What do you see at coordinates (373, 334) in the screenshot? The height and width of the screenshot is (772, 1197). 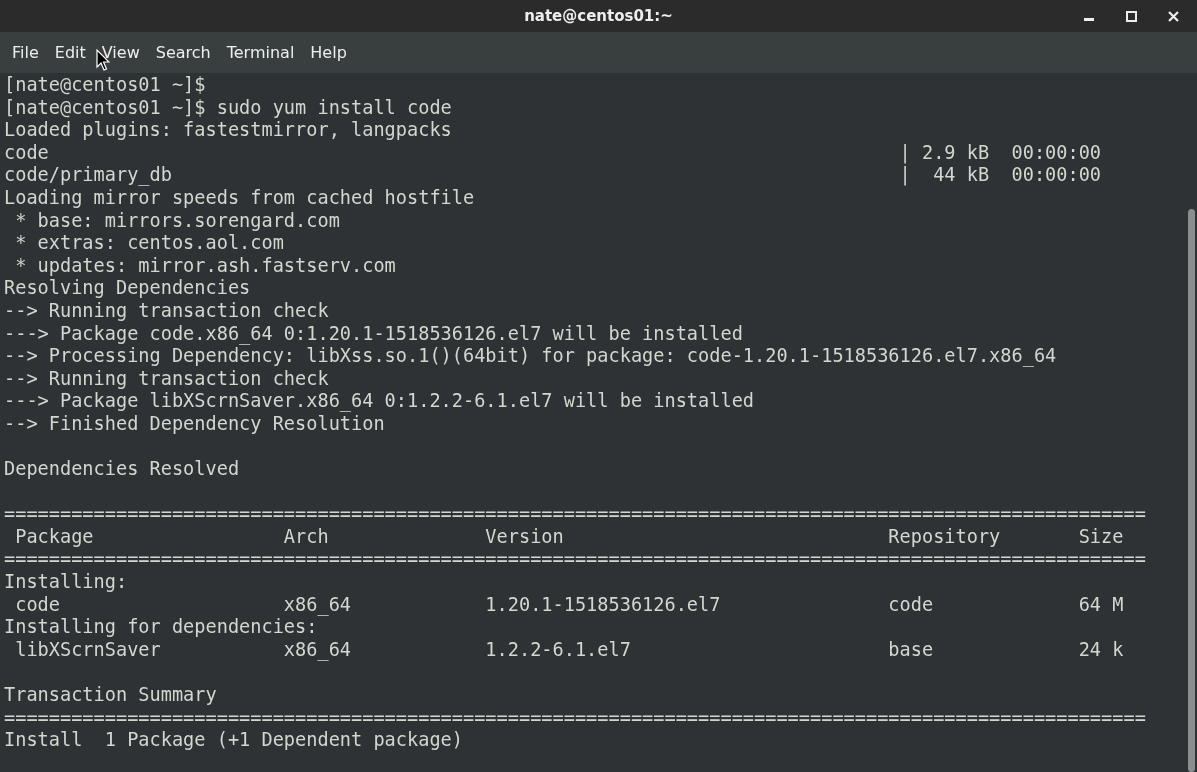 I see `terminal-line: ---> Package code.x86_64 0:1.20.1-1518536126.el7 will be installed` at bounding box center [373, 334].